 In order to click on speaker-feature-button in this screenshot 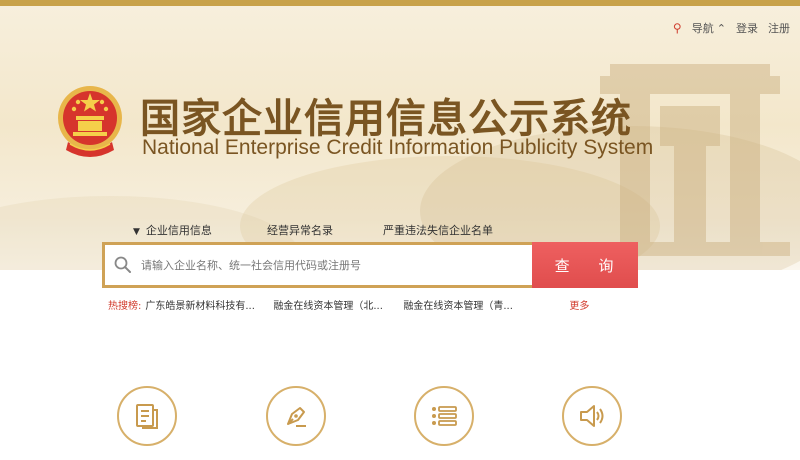, I will do `click(592, 416)`.